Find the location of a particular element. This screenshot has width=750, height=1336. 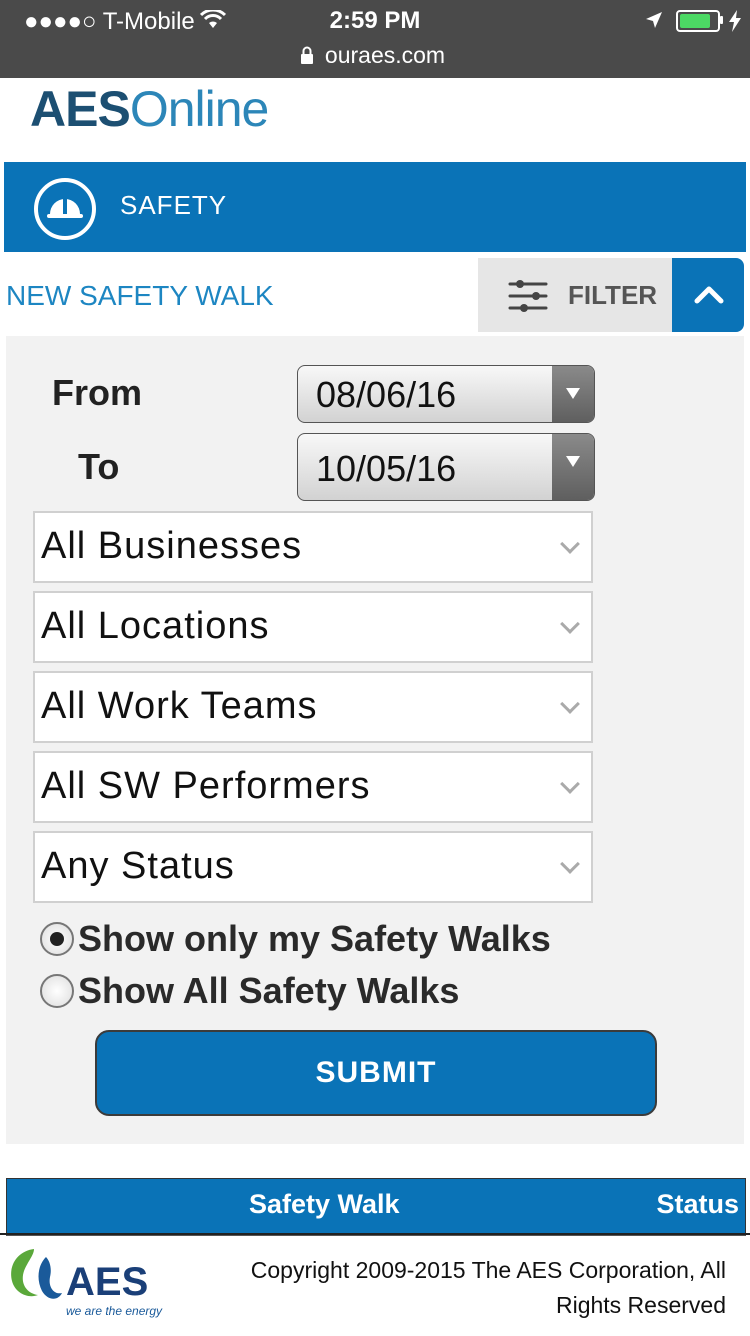

new-safety-walk-link: NEW SAFETY WALK is located at coordinates (140, 296).